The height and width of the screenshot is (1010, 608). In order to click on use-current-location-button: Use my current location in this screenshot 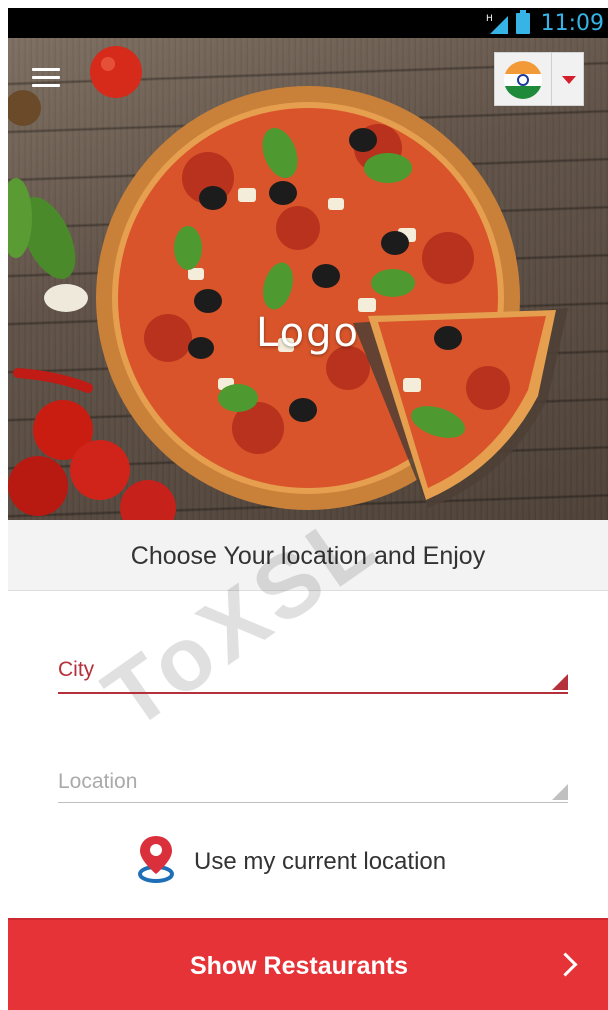, I will do `click(316, 862)`.